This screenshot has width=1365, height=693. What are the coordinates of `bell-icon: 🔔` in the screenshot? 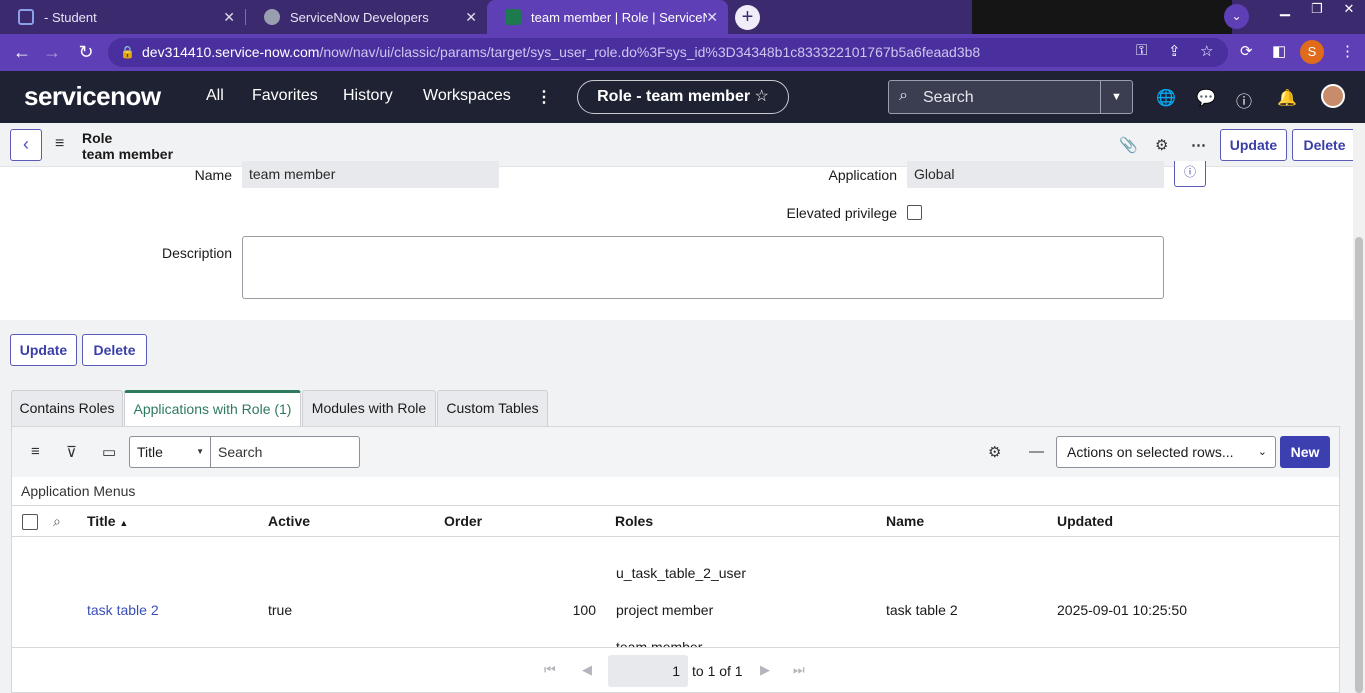 It's located at (1287, 98).